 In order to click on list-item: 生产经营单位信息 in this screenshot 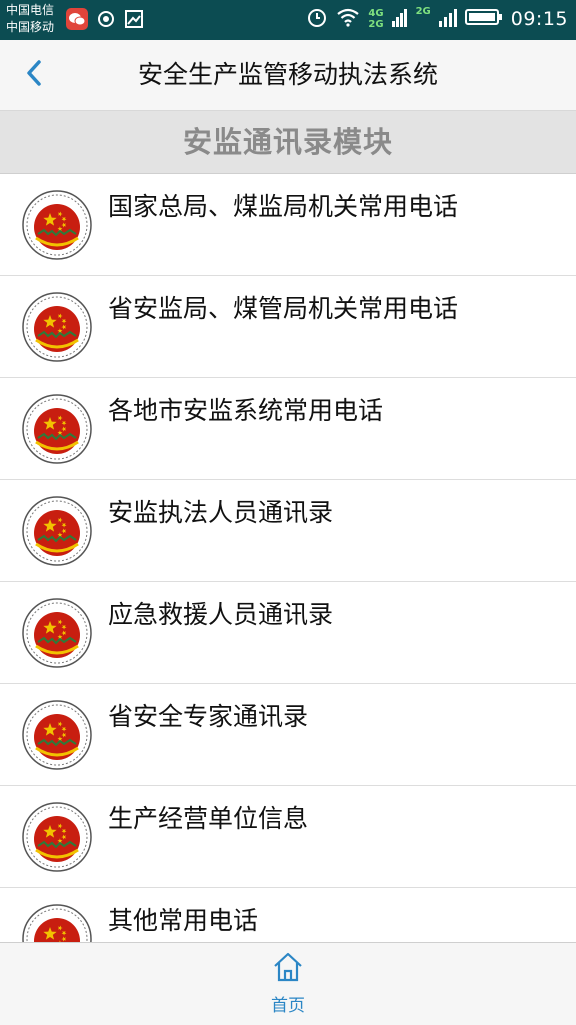, I will do `click(288, 837)`.